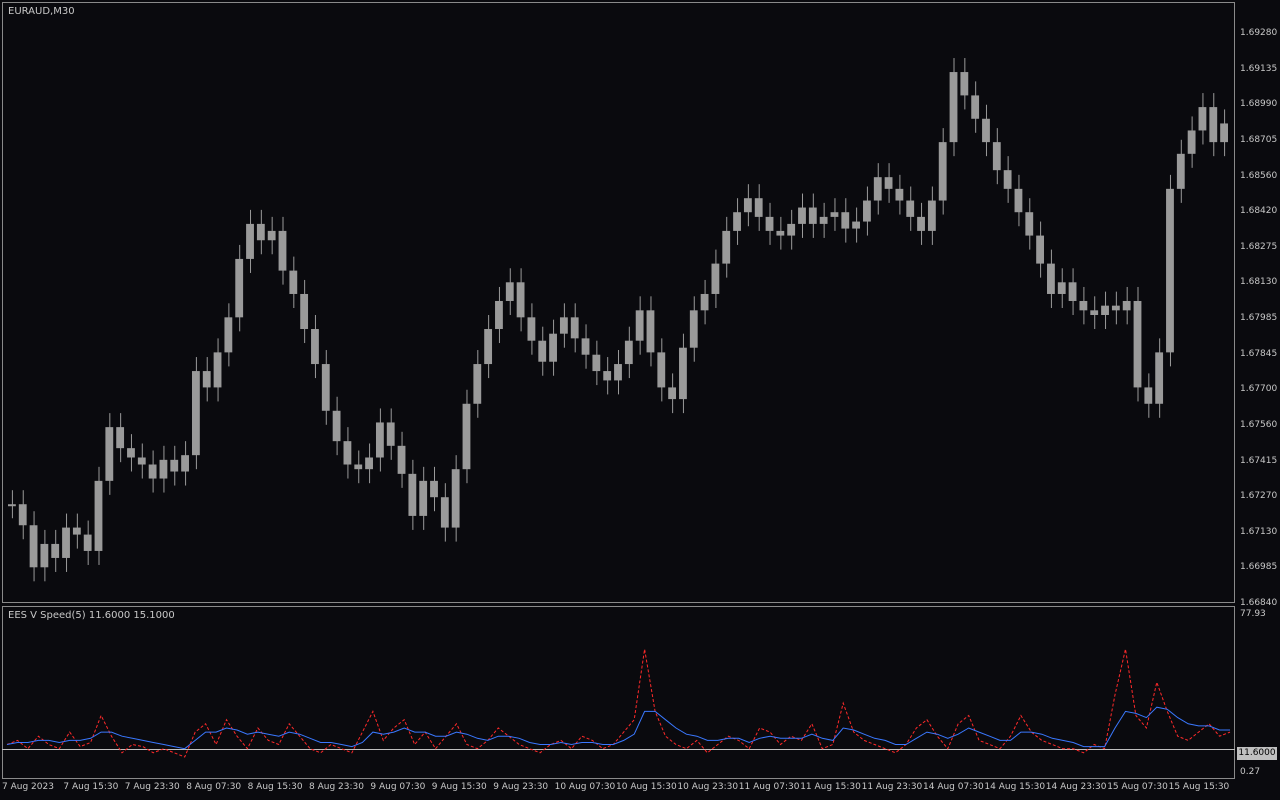  I want to click on price-tick: 1.66985, so click(1259, 567).